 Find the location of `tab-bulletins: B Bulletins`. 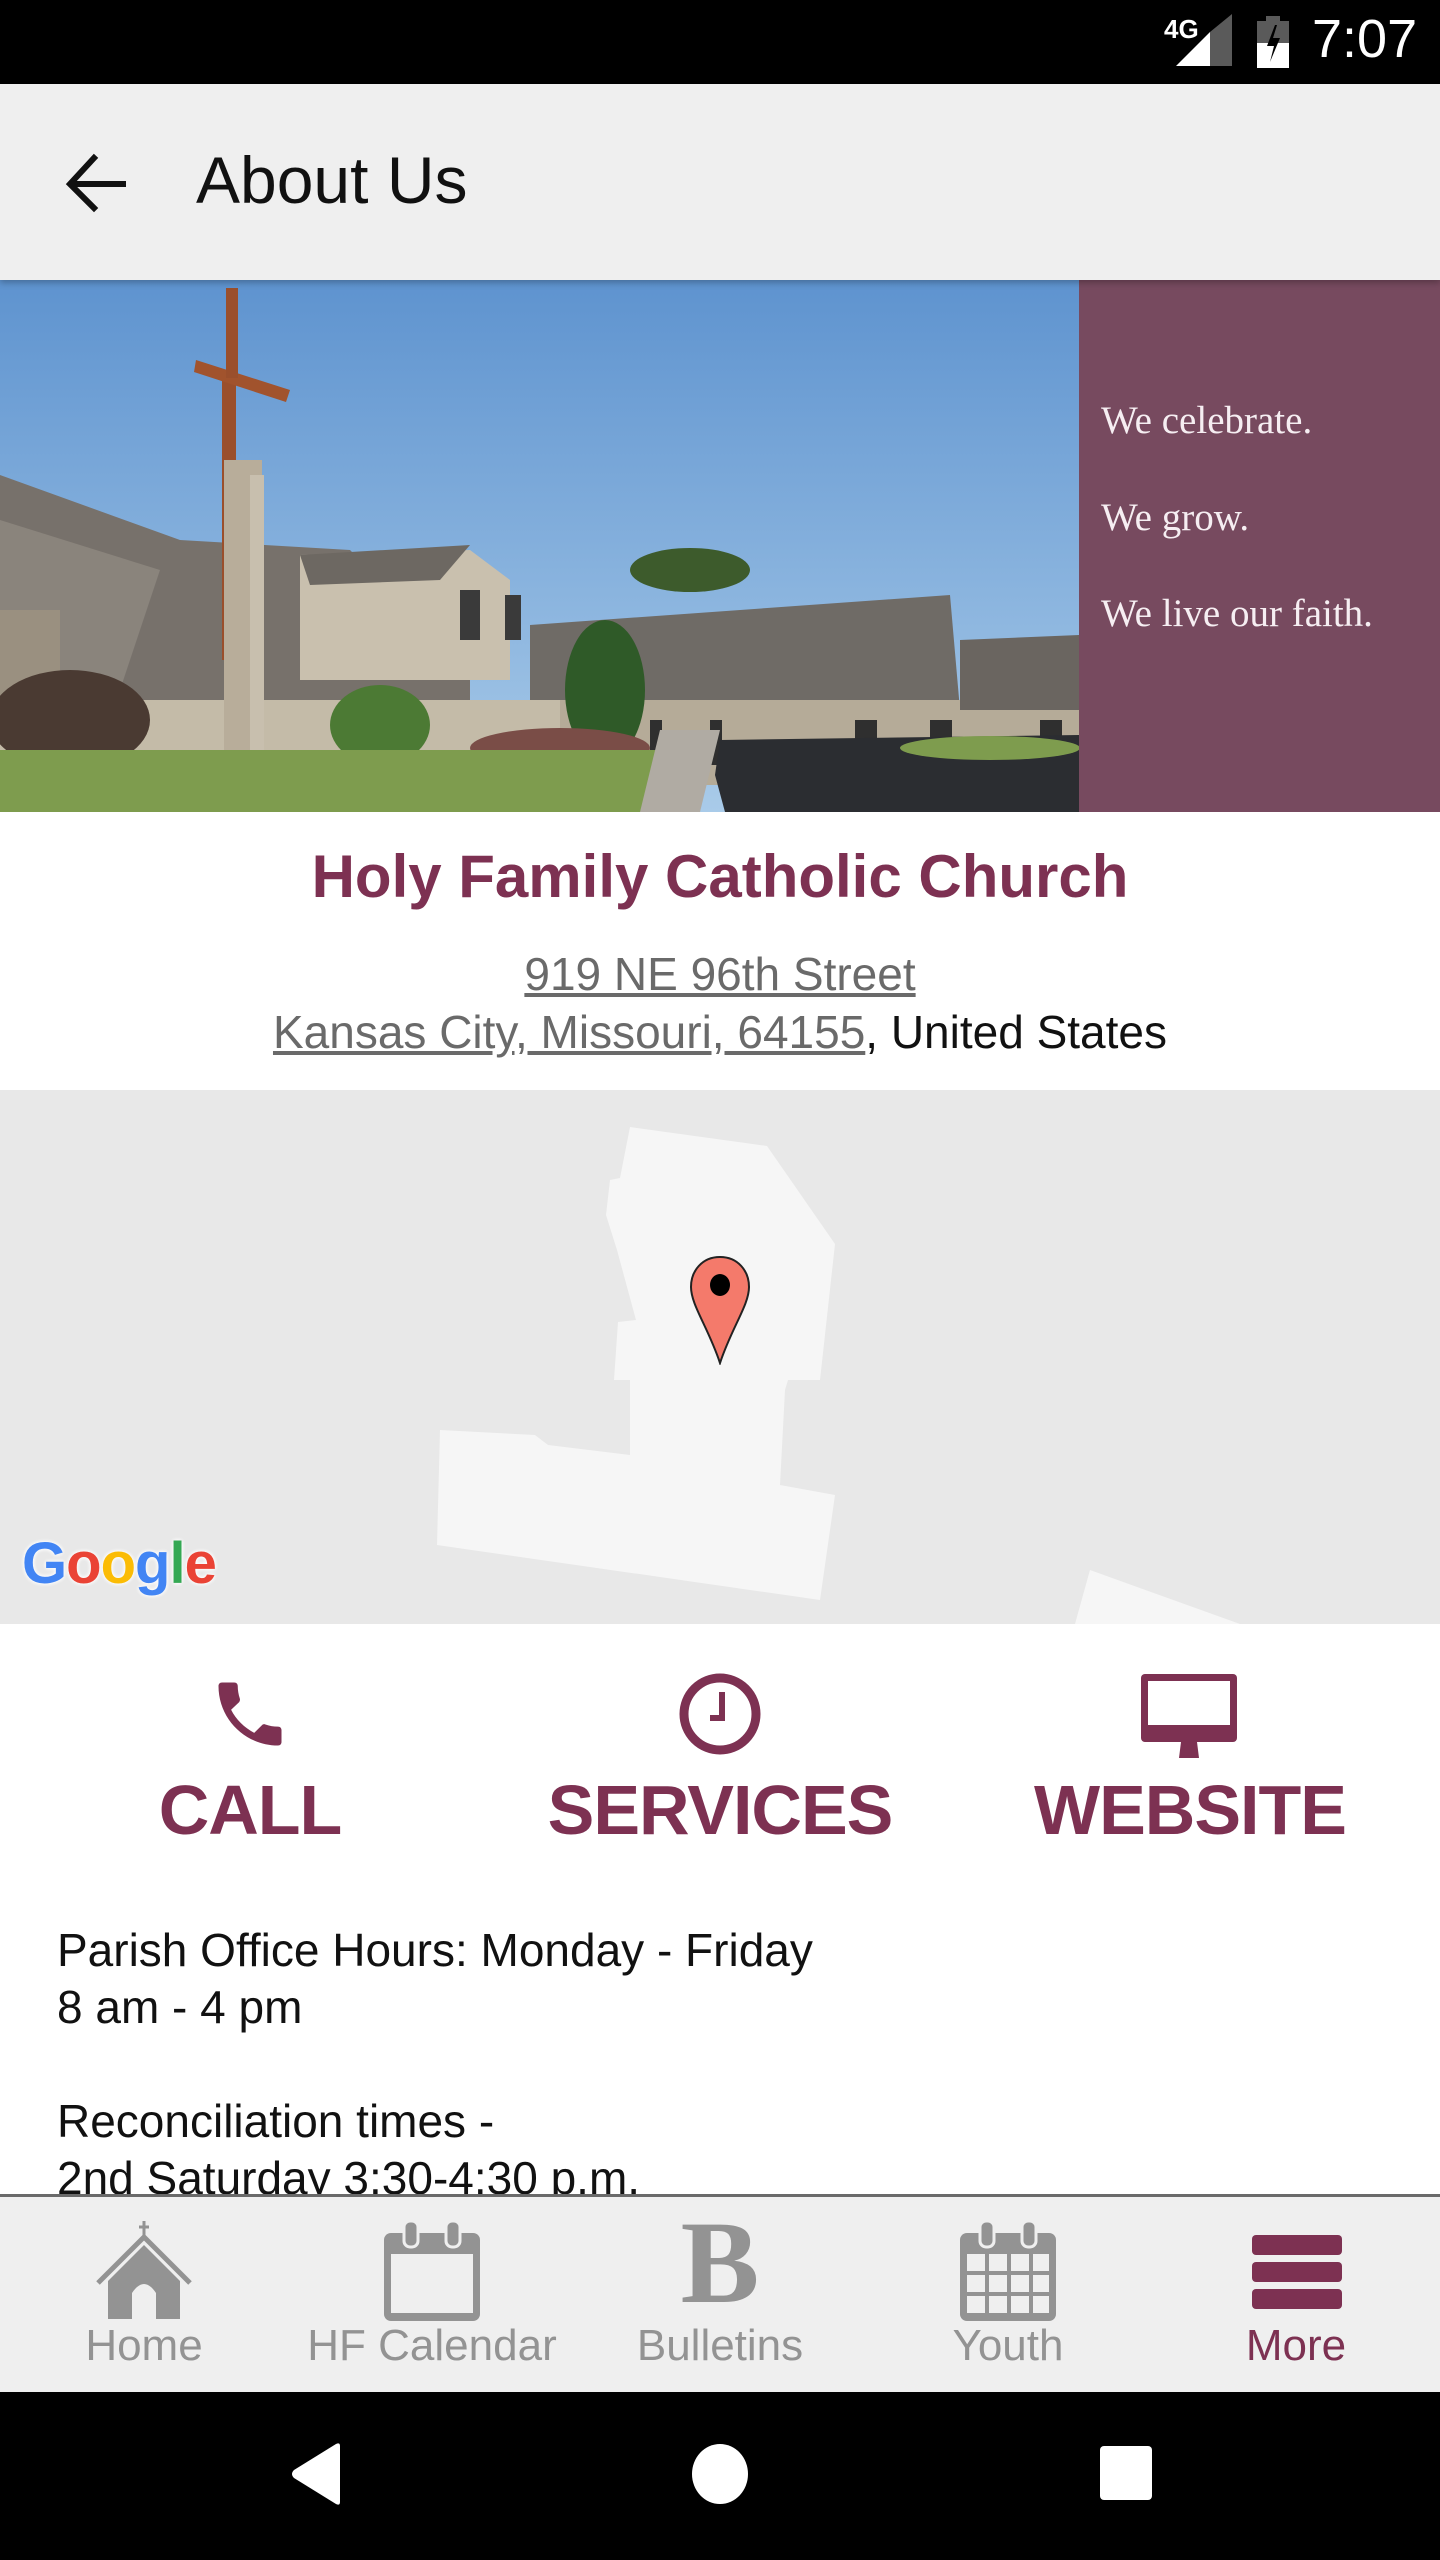

tab-bulletins: B Bulletins is located at coordinates (720, 2296).